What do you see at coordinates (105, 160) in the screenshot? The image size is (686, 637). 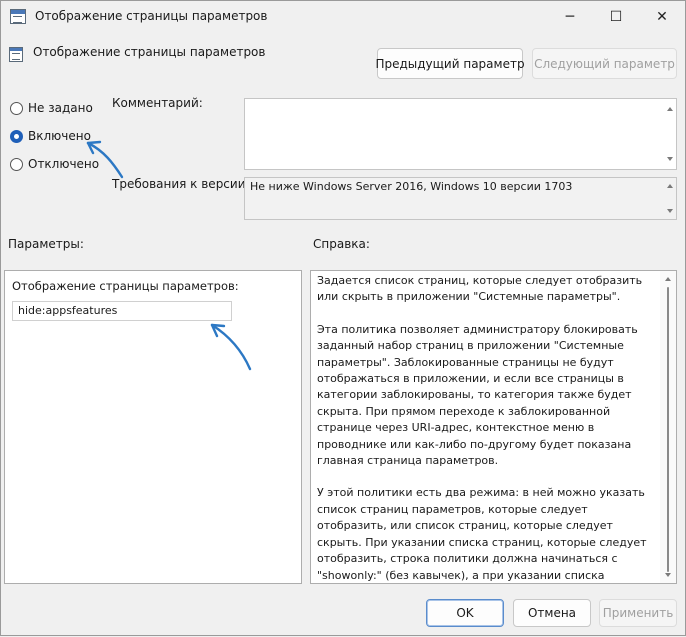 I see `annotation-arrow-enabled` at bounding box center [105, 160].